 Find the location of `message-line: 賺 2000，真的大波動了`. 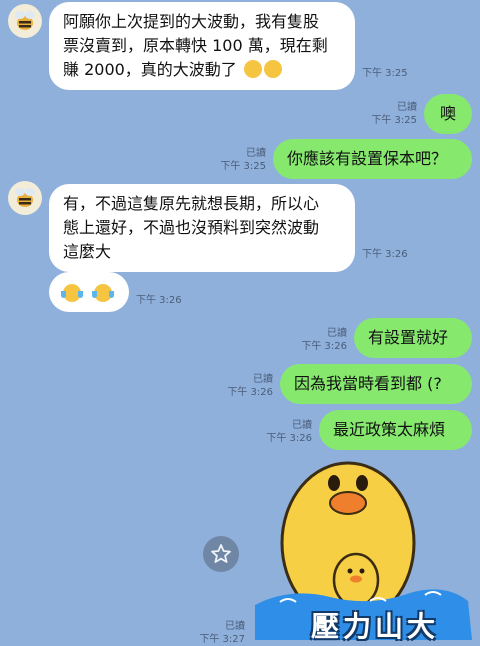

message-line: 賺 2000，真的大波動了 is located at coordinates (202, 70).